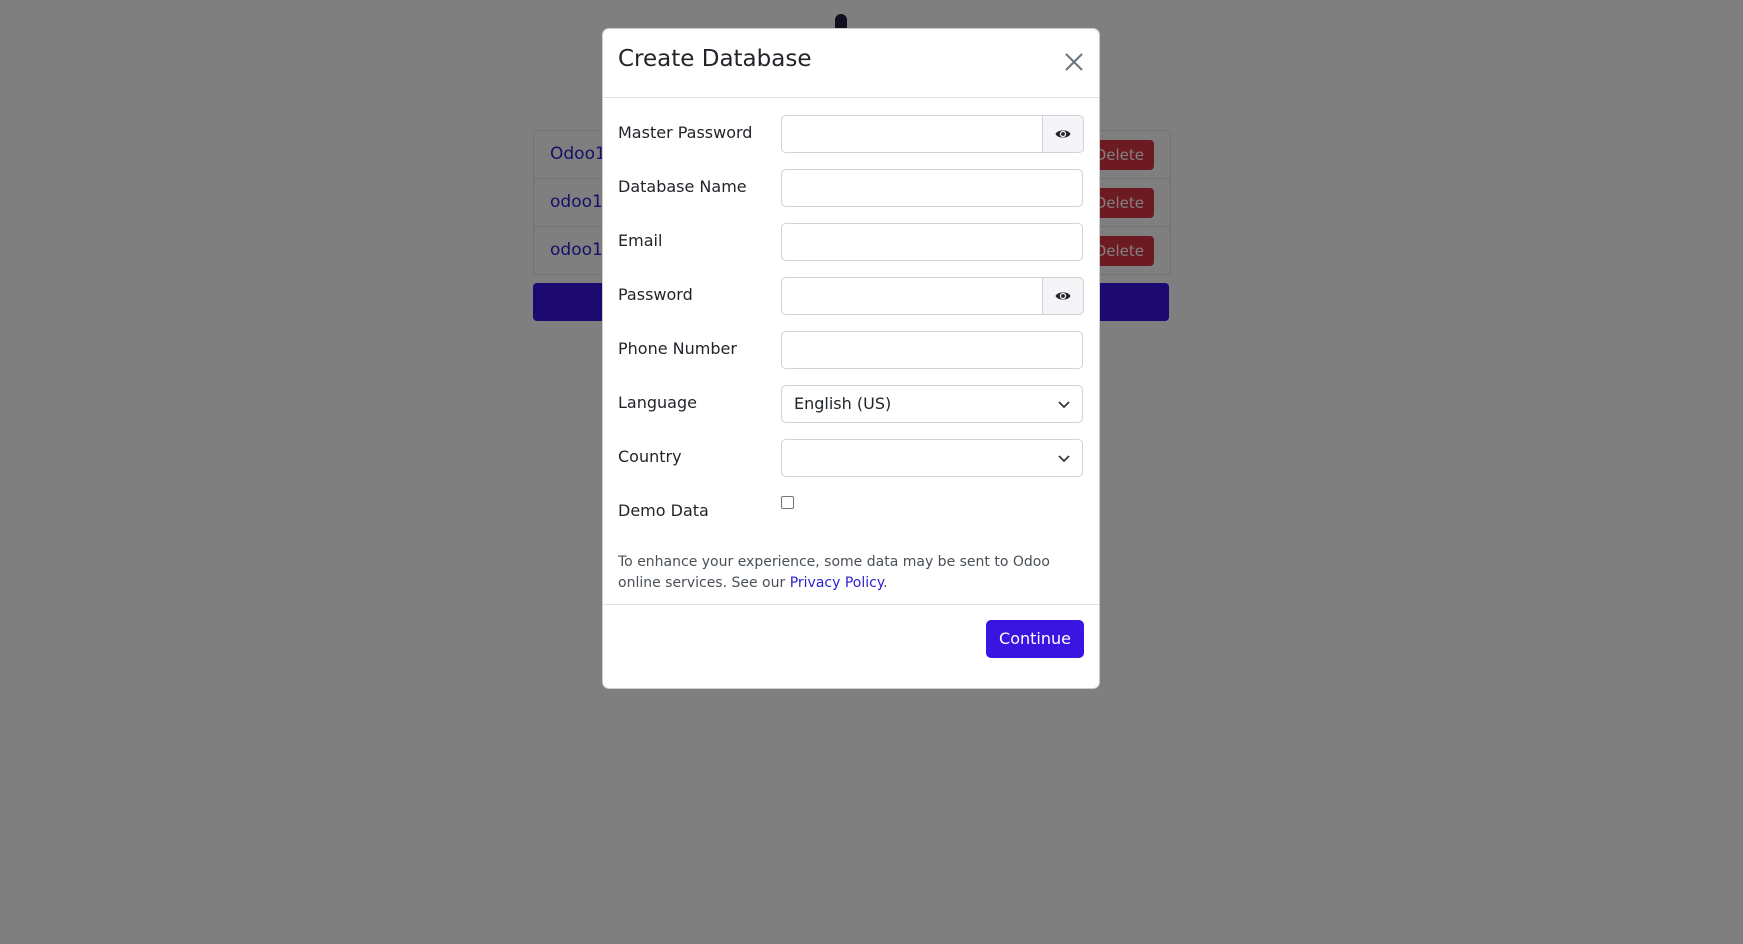 The image size is (1743, 944). I want to click on language-row: Language English (US), so click(851, 405).